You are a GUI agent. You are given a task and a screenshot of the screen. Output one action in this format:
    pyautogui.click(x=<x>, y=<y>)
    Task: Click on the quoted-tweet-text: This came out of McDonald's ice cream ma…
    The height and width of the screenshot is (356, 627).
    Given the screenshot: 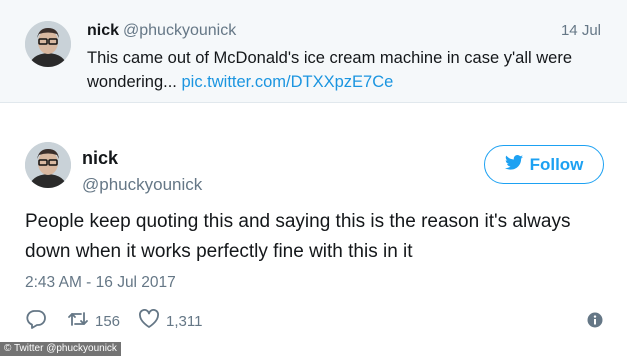 What is the action you would take?
    pyautogui.click(x=347, y=70)
    